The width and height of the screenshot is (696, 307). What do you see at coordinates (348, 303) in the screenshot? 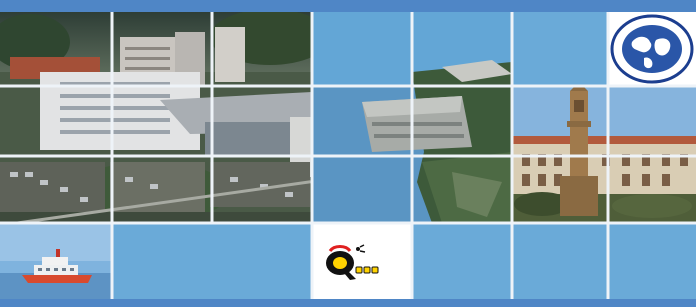
I see `bottom-color-bar` at bounding box center [348, 303].